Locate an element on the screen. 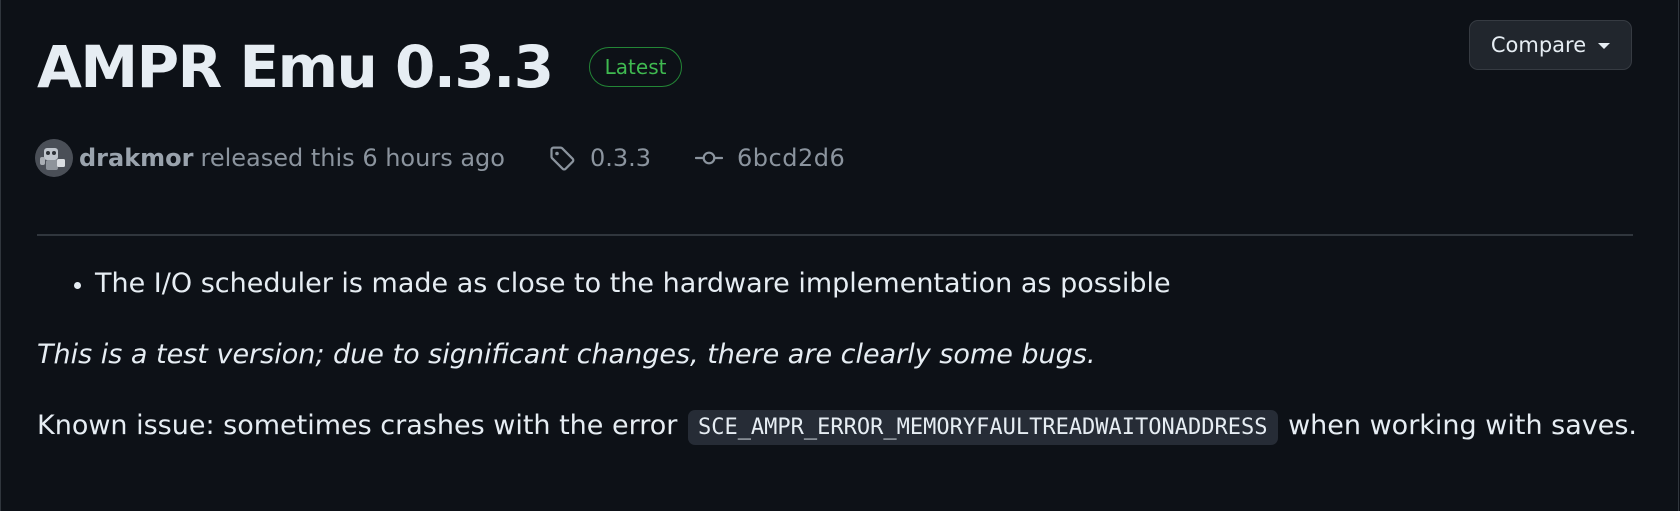 The height and width of the screenshot is (511, 1680). tag-icon is located at coordinates (562, 158).